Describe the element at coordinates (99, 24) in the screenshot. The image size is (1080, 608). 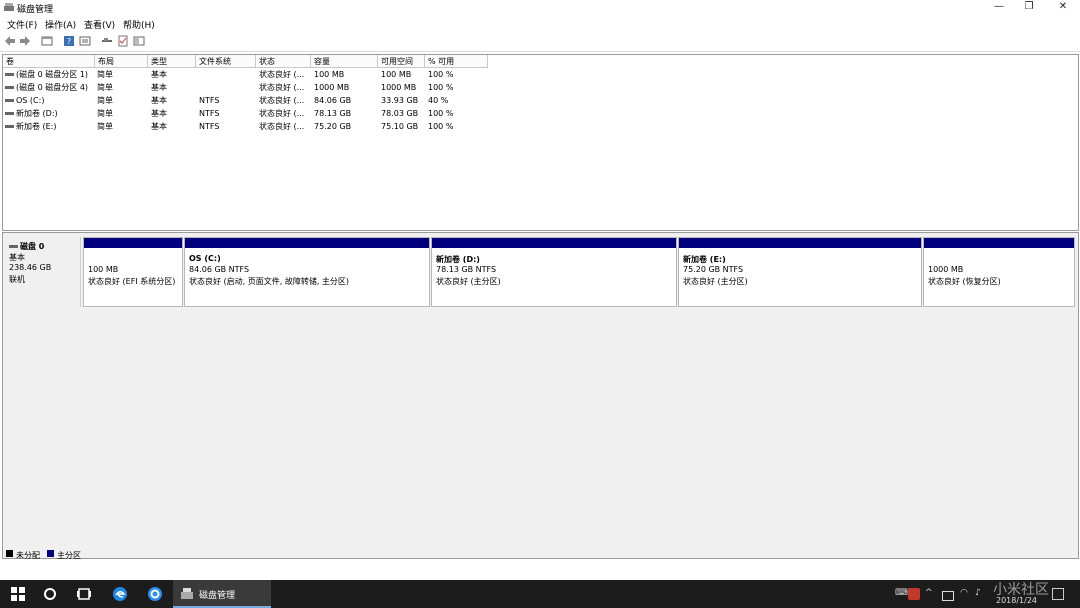
I see `menu-view: 查看(V)` at that location.